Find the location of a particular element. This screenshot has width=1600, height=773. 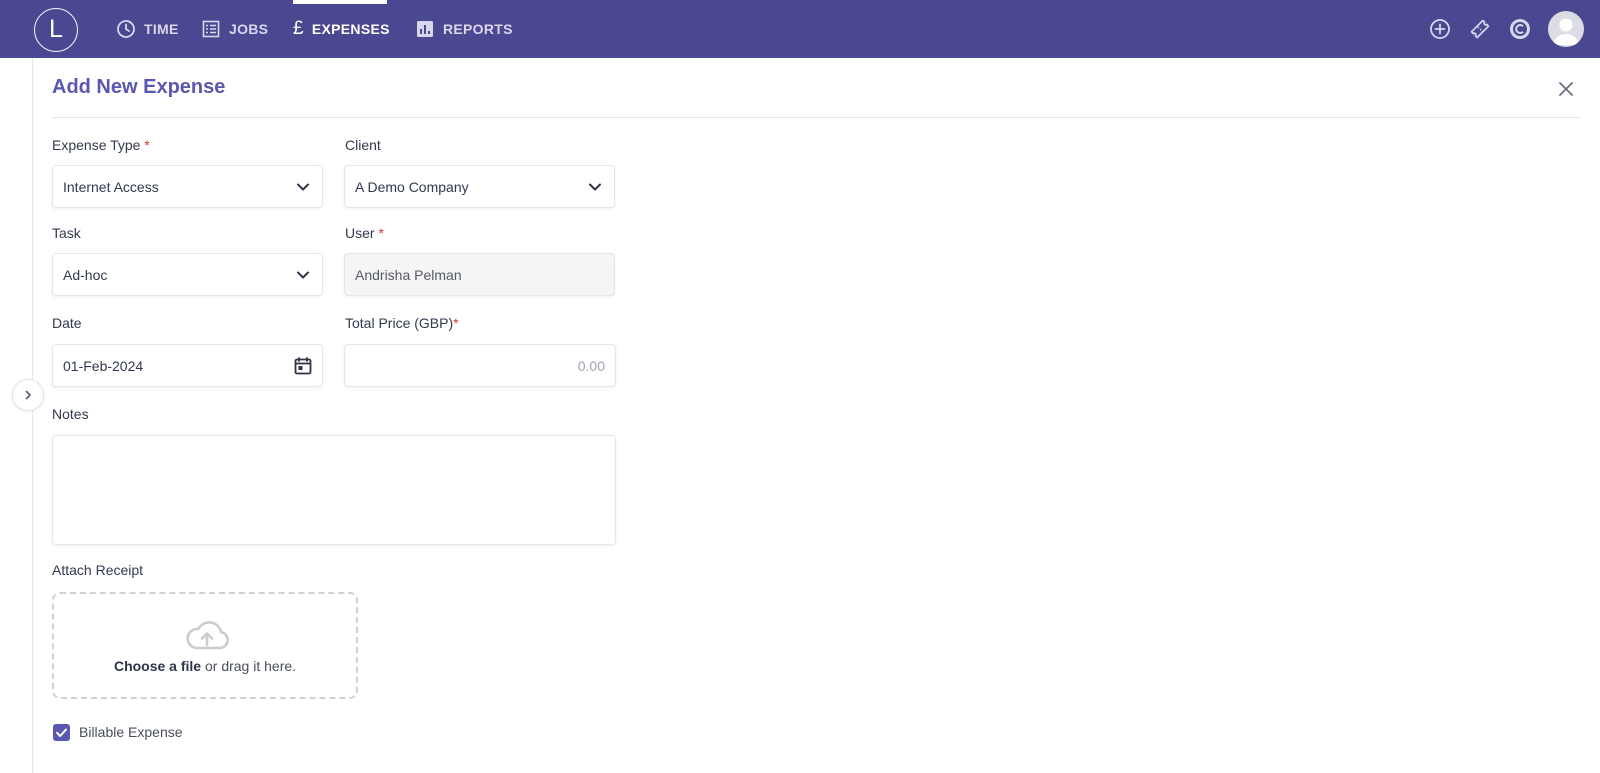

billable-checkbox is located at coordinates (61, 732).